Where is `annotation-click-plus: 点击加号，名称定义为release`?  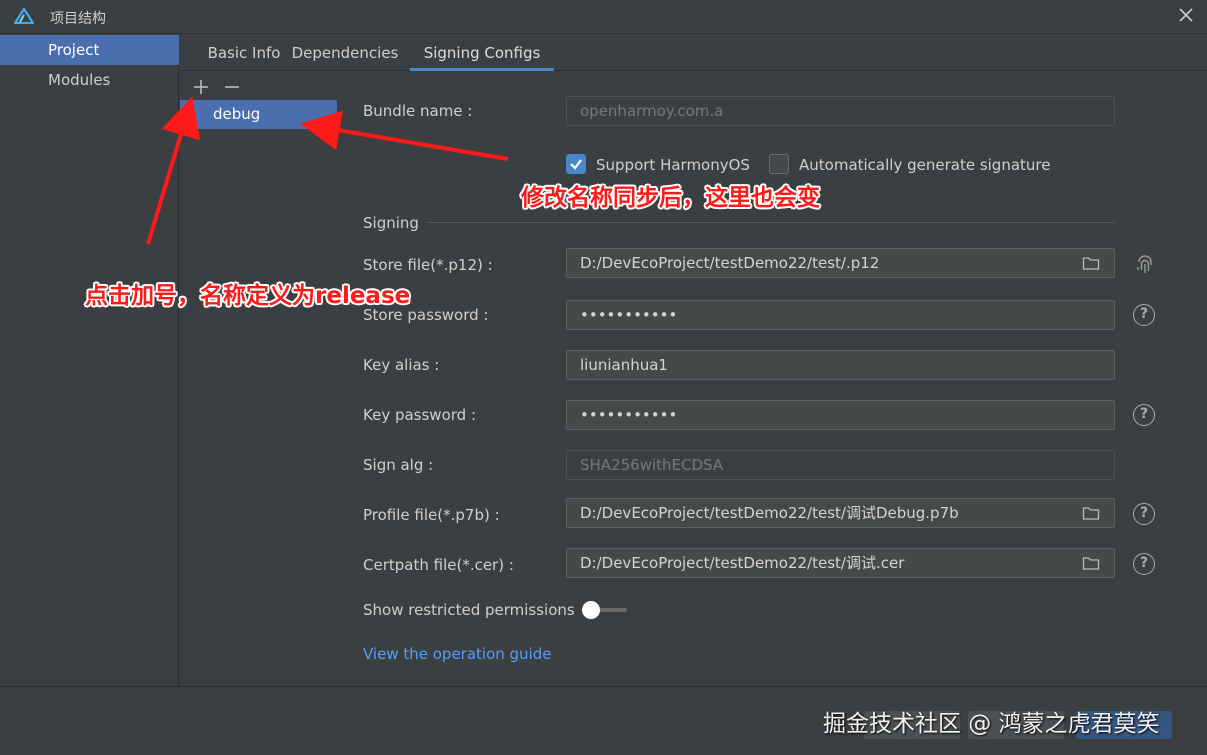
annotation-click-plus: 点击加号，名称定义为release is located at coordinates (248, 296).